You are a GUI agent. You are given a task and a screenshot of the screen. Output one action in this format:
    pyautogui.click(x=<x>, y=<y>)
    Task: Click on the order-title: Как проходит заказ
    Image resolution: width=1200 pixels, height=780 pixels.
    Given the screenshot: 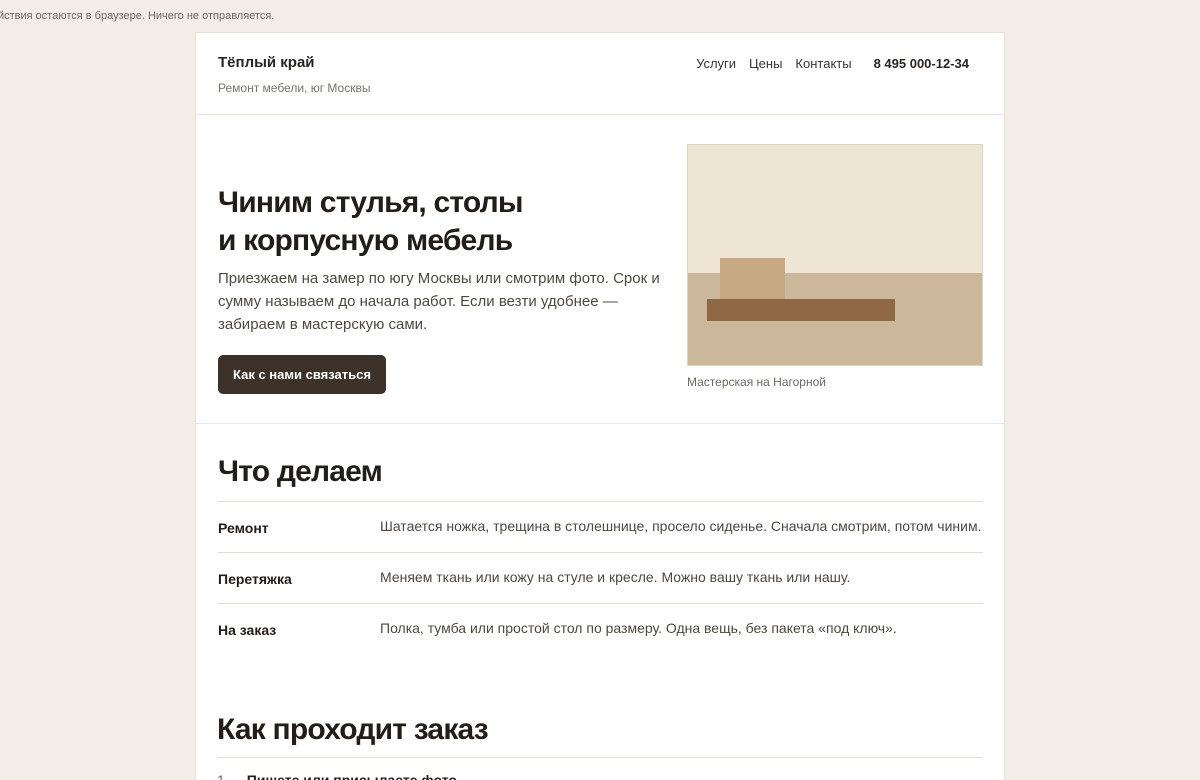 What is the action you would take?
    pyautogui.click(x=353, y=729)
    